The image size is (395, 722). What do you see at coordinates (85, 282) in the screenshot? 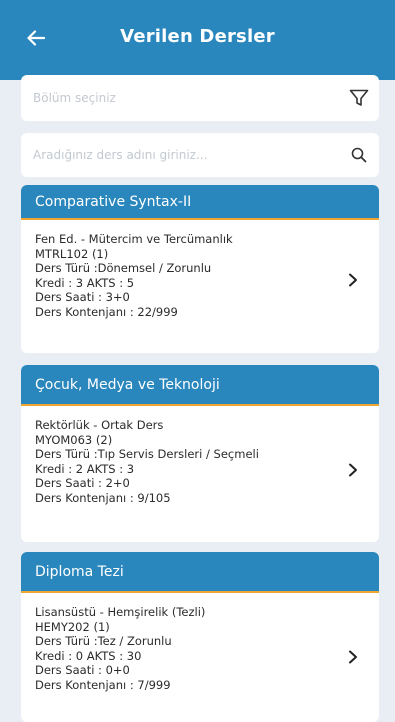
I see `course-credits: Kredi : 3 AKTS : 5` at bounding box center [85, 282].